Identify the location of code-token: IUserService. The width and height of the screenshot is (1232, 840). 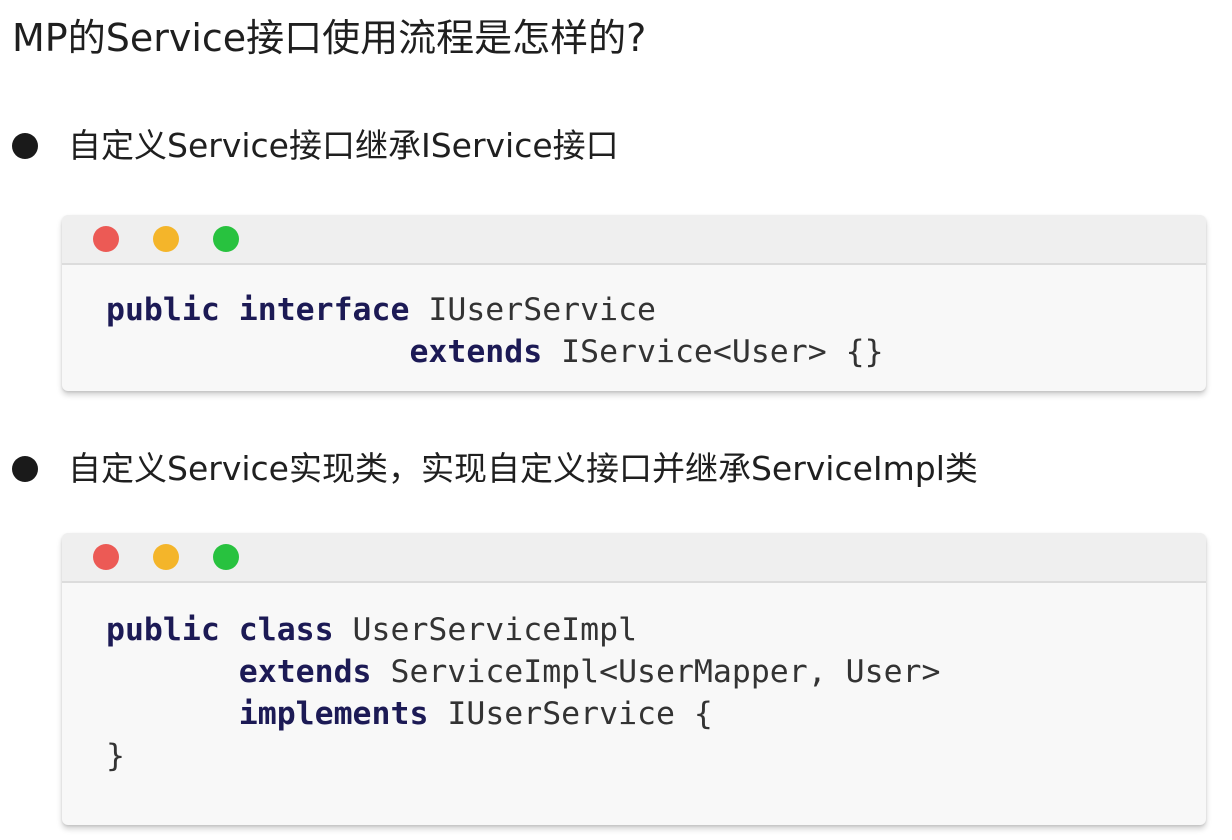
(532, 310).